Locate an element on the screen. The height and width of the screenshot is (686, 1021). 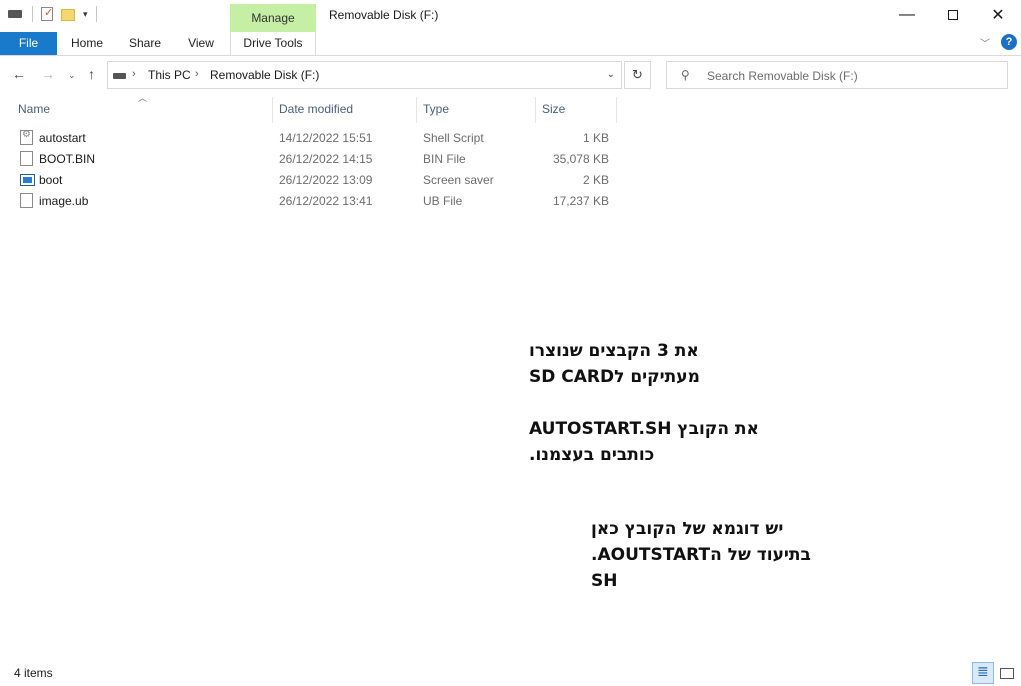
breadcrumb-removable-disk: Removable Disk (F:) is located at coordinates (264, 75).